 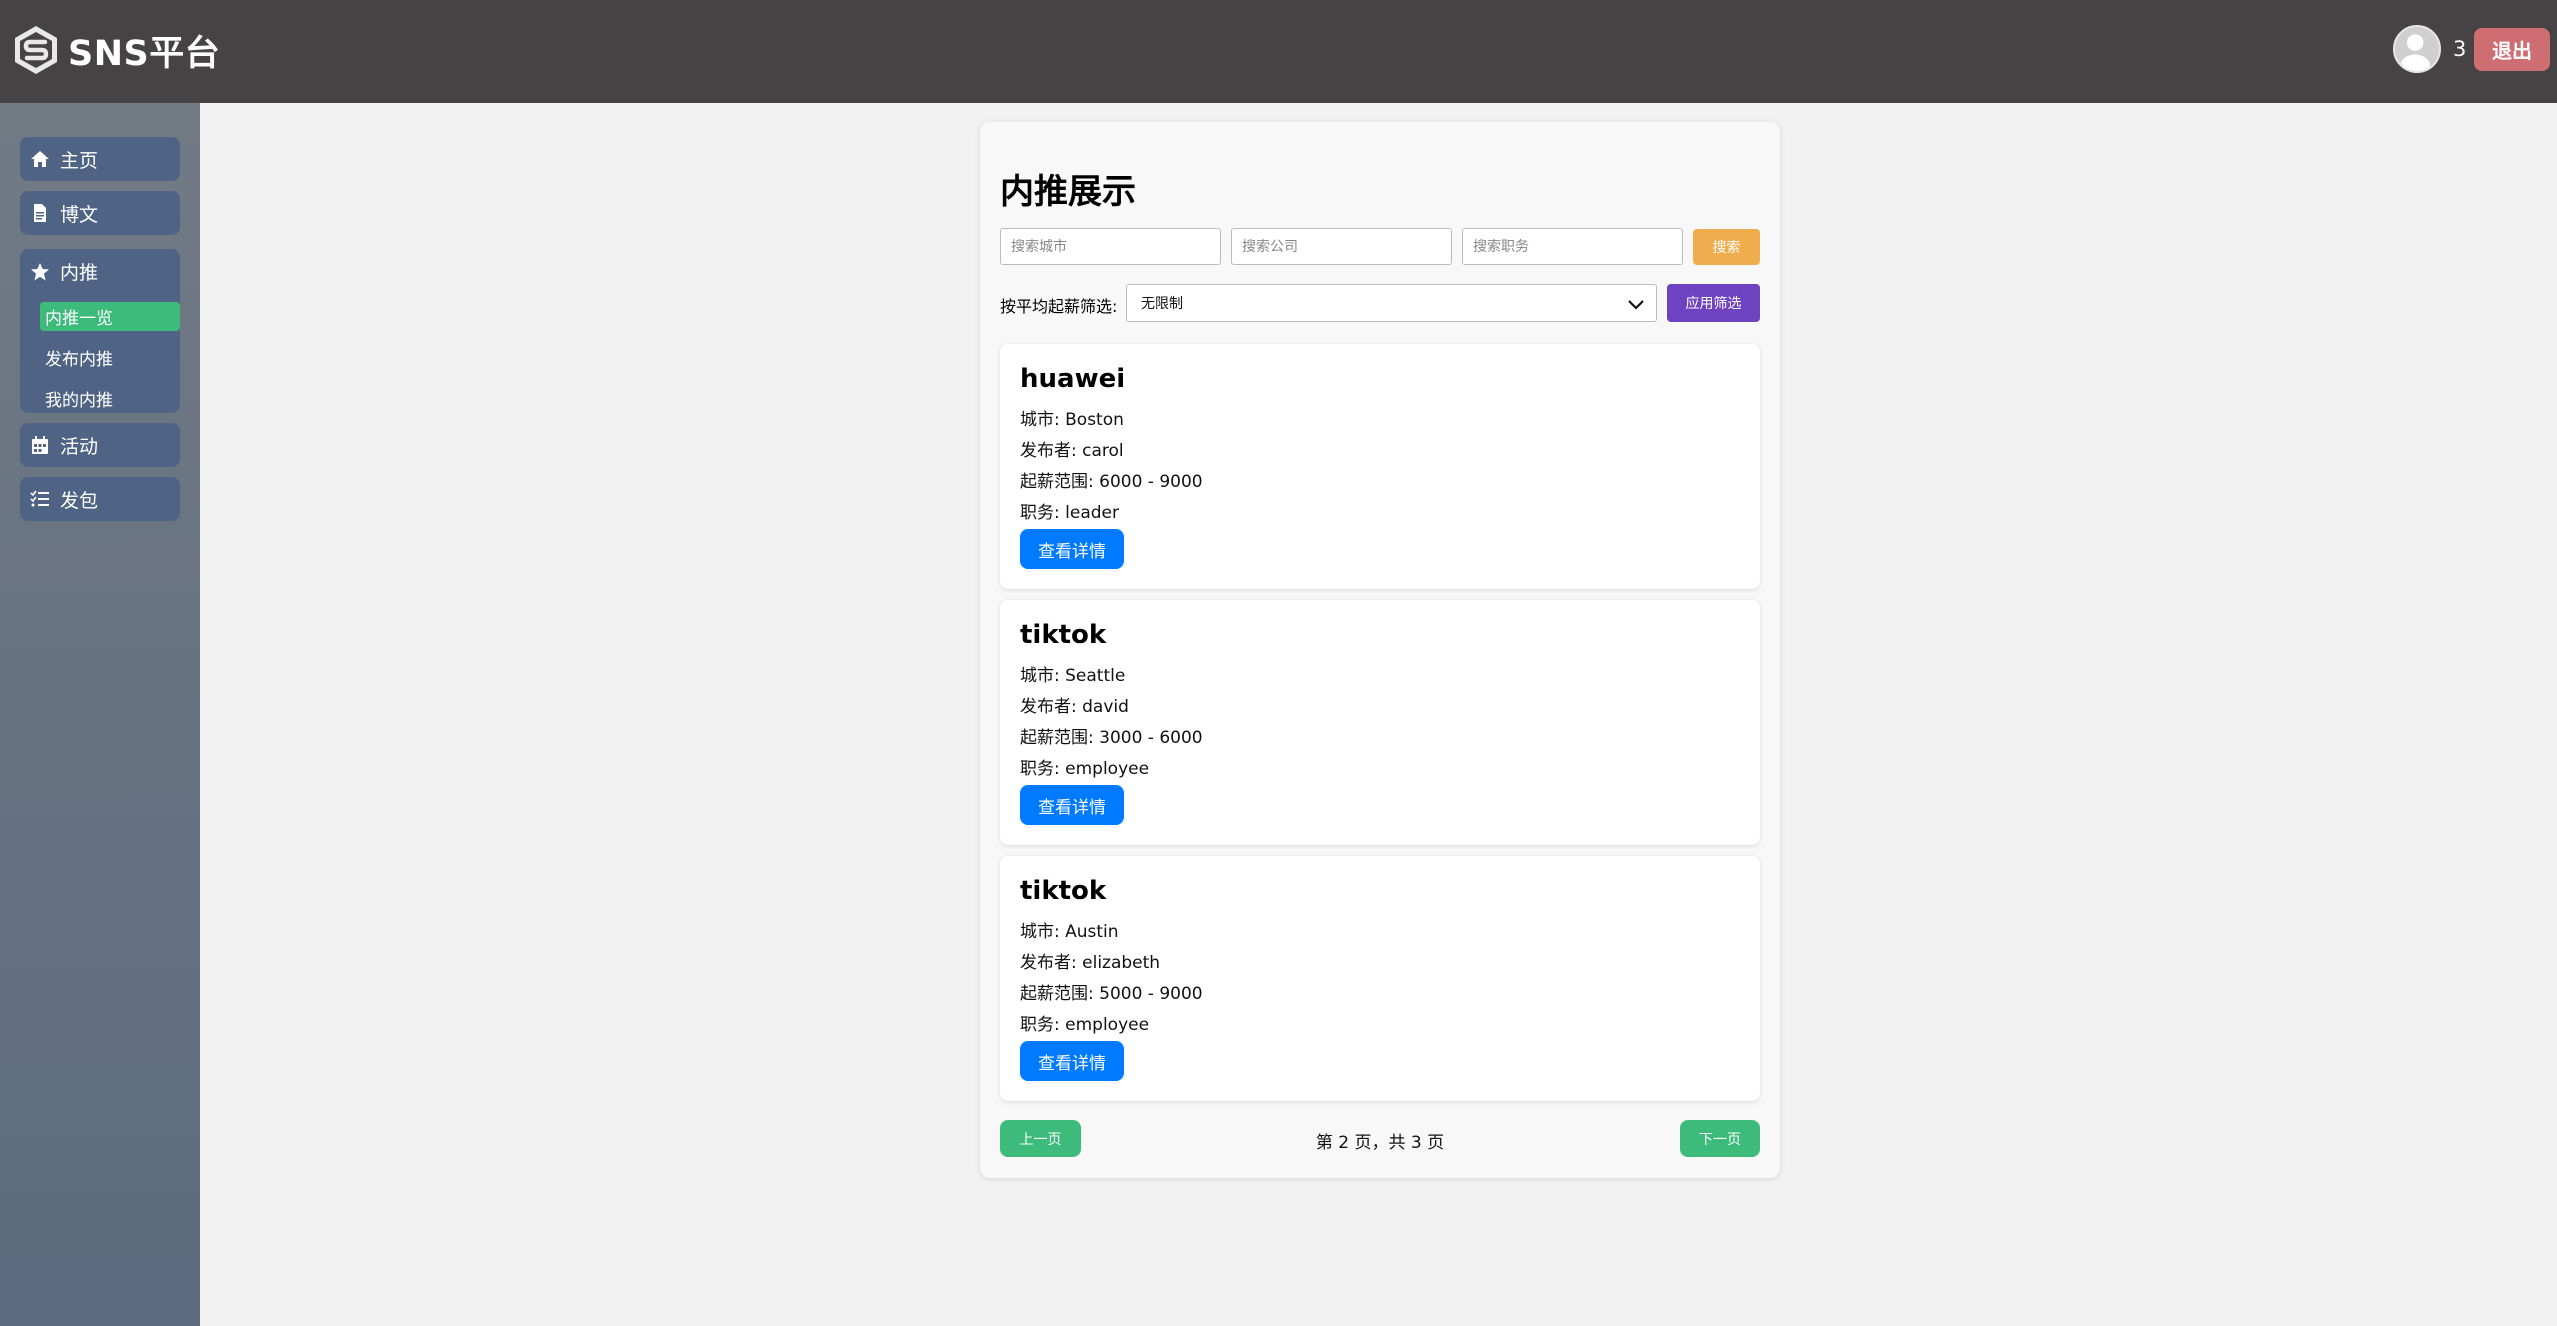 I want to click on list-icon, so click(x=39, y=498).